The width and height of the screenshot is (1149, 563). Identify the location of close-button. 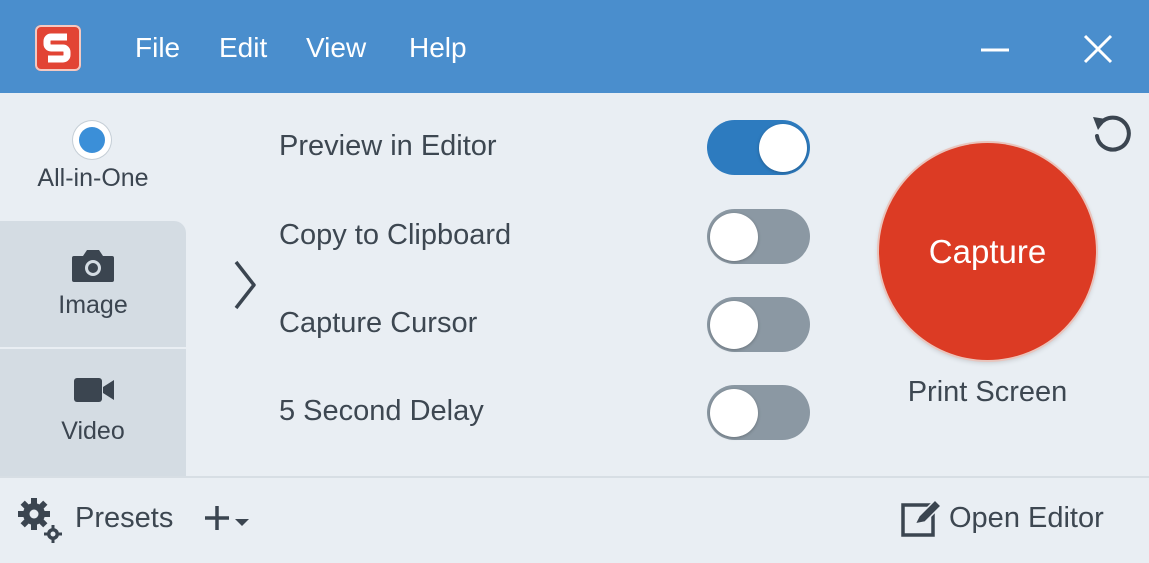
(1098, 49).